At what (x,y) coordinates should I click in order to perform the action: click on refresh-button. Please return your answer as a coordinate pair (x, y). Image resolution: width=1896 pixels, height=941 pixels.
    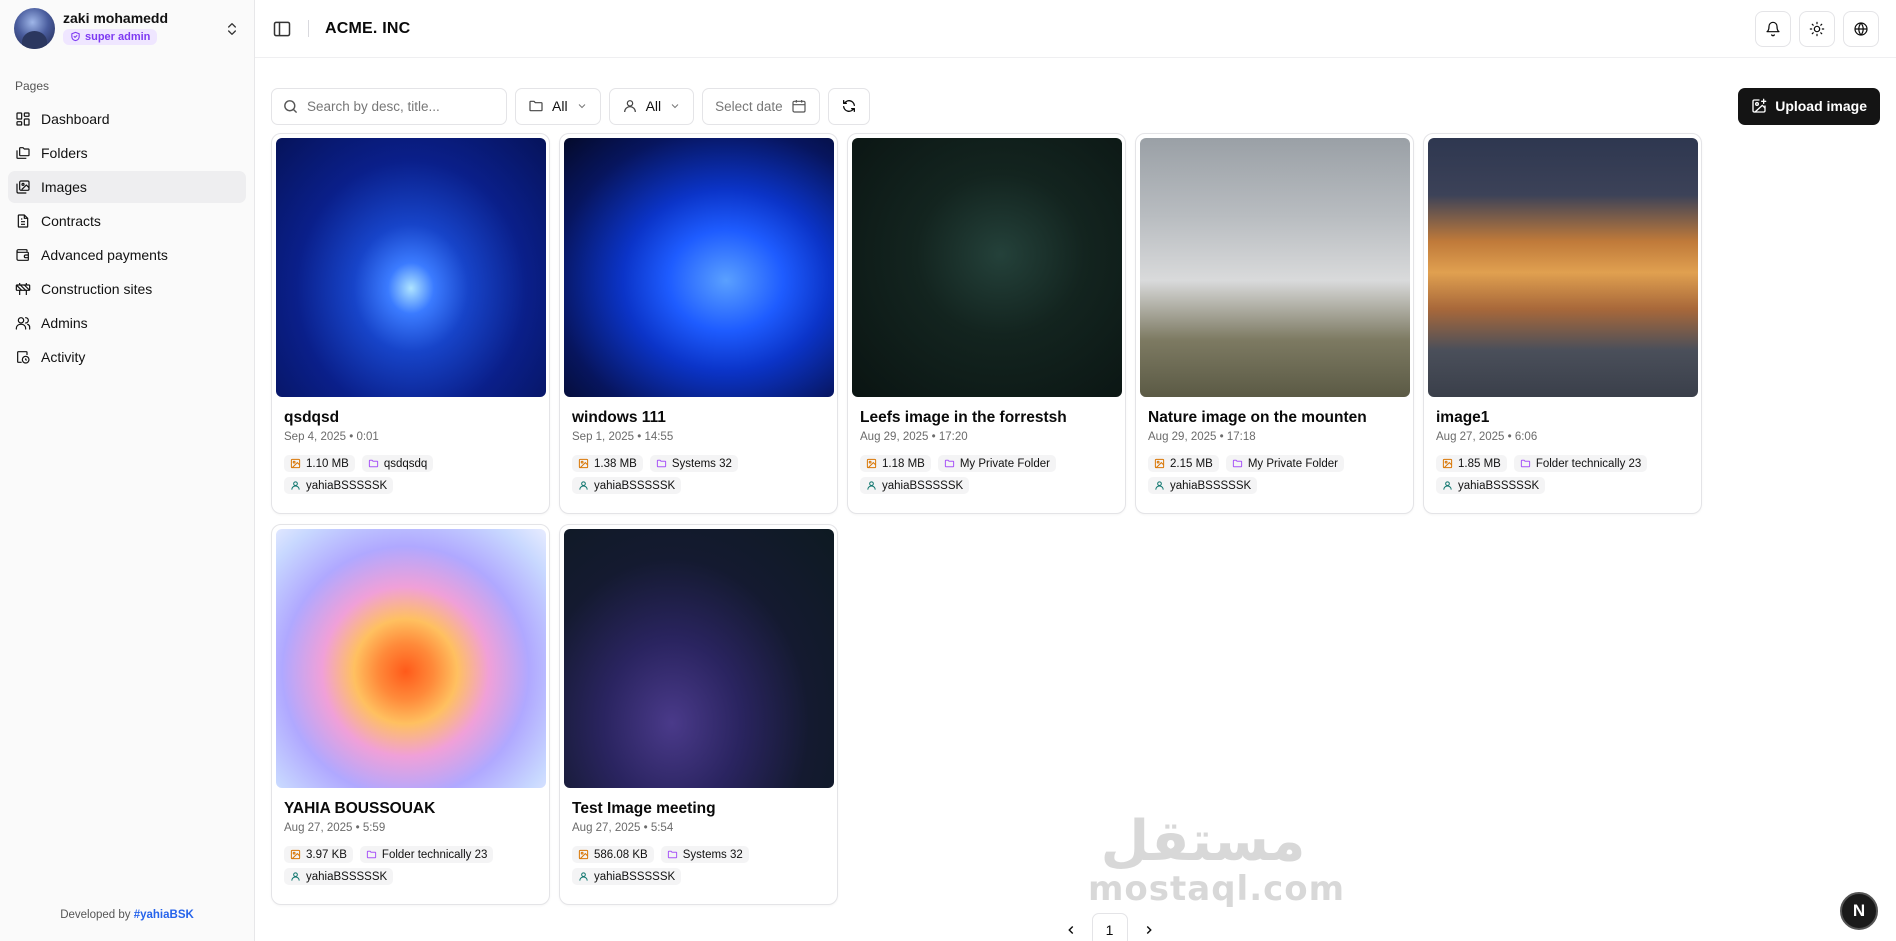
    Looking at the image, I should click on (848, 106).